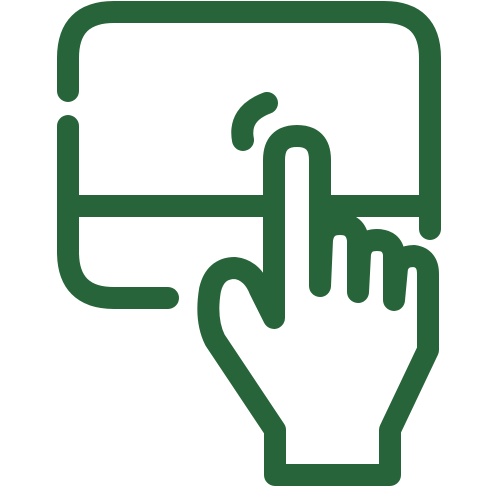 The width and height of the screenshot is (500, 500). I want to click on tap-wave-icon, so click(254, 121).